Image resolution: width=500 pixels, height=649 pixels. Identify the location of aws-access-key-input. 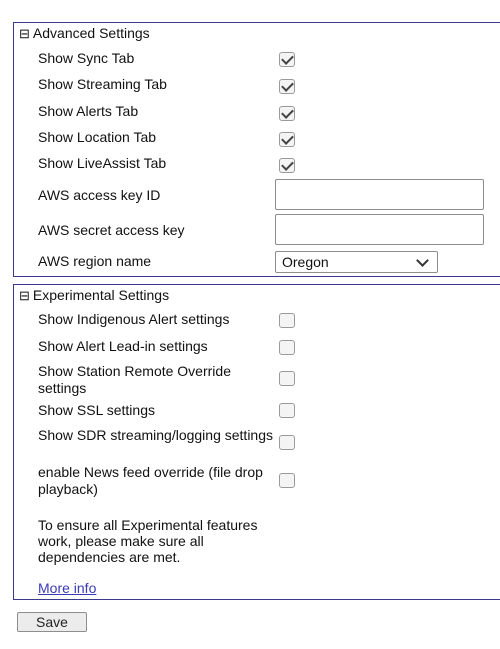
(379, 194).